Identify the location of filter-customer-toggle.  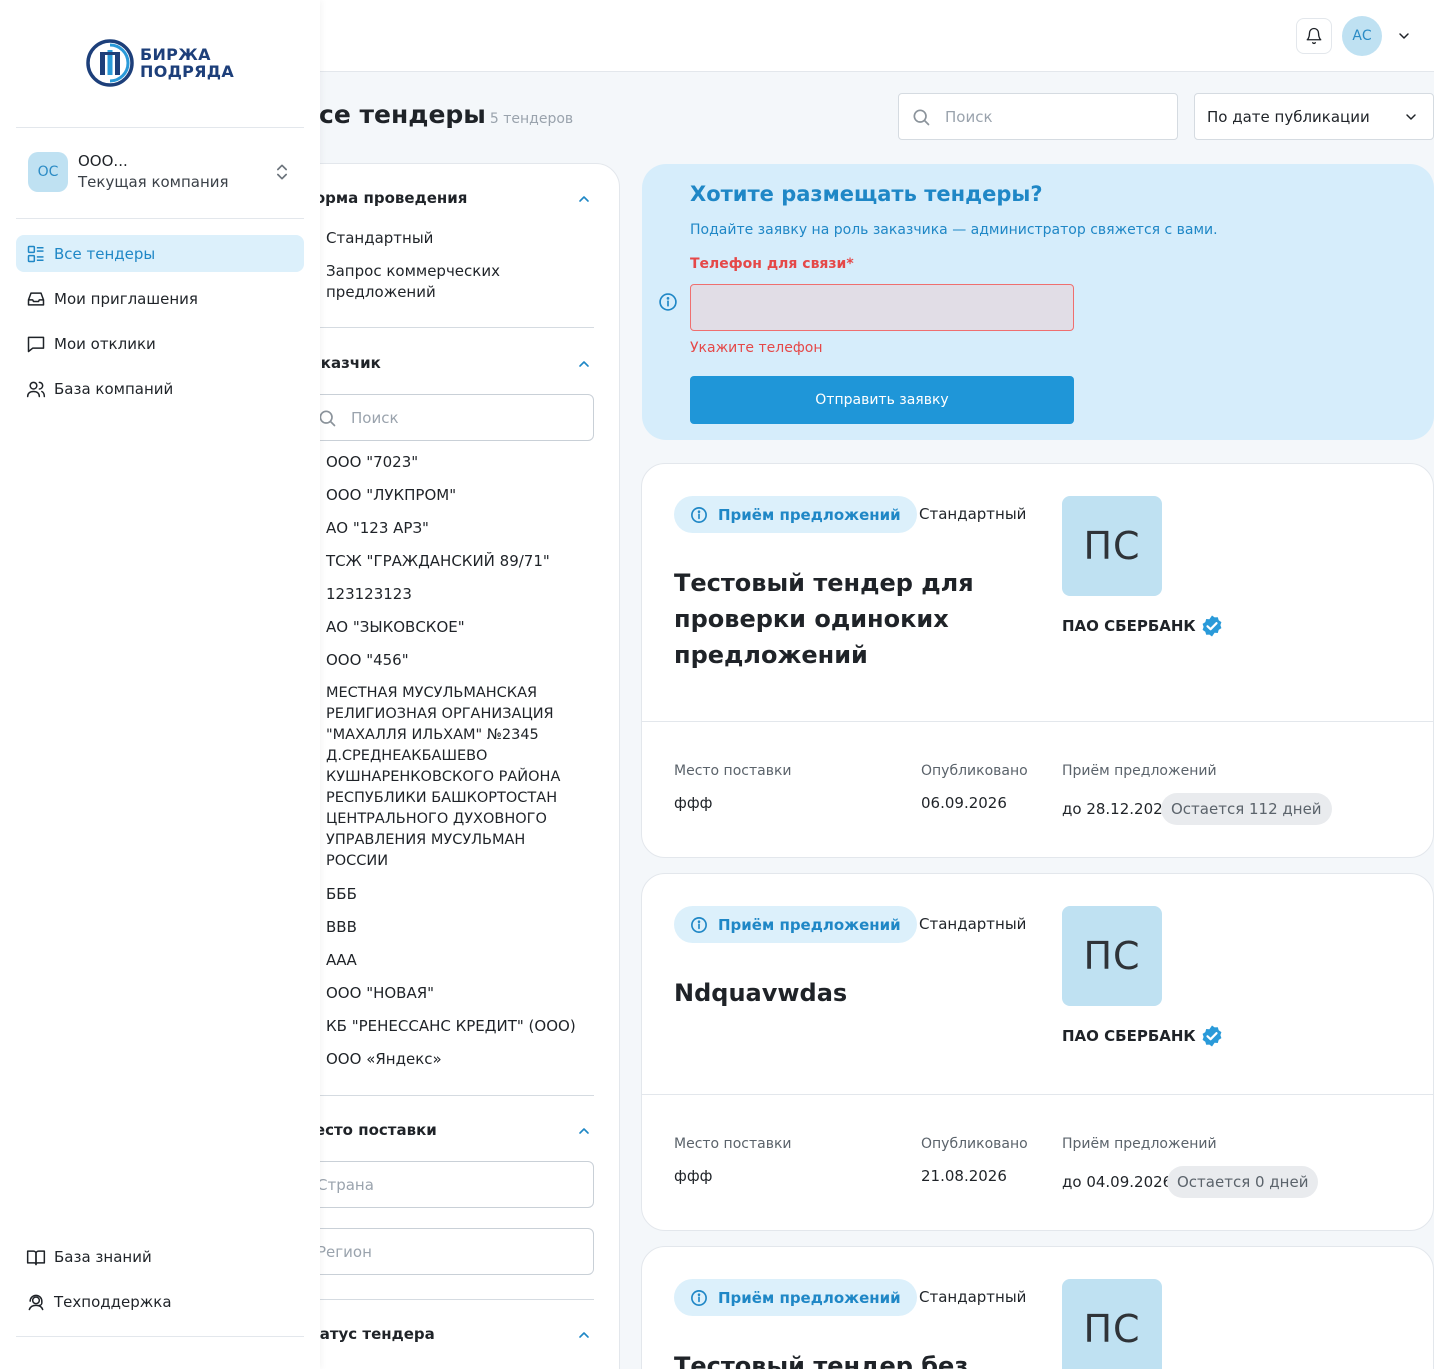
(584, 364).